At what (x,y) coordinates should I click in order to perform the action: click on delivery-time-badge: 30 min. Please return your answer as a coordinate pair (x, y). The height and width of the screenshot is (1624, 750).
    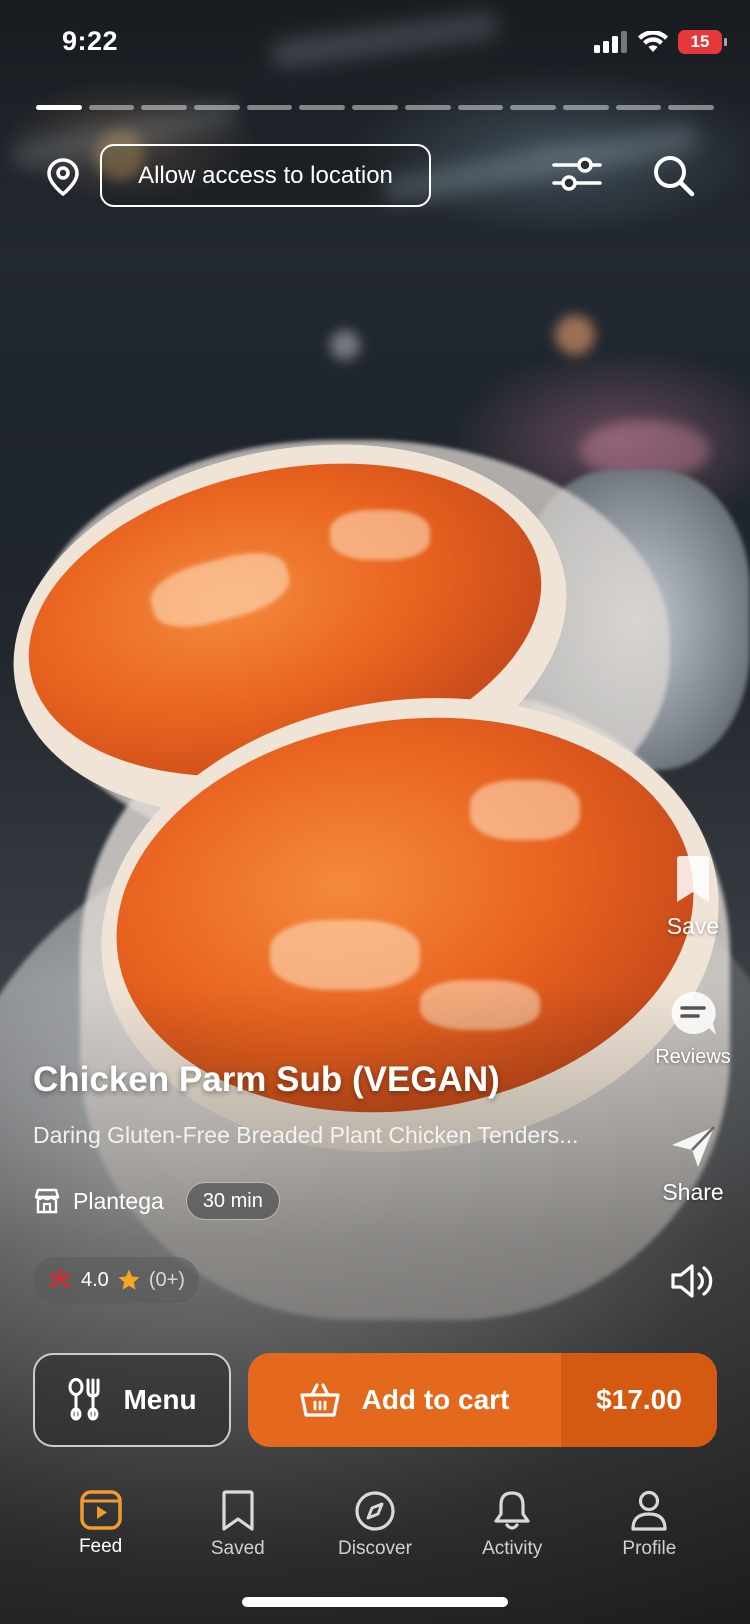
    Looking at the image, I should click on (232, 1201).